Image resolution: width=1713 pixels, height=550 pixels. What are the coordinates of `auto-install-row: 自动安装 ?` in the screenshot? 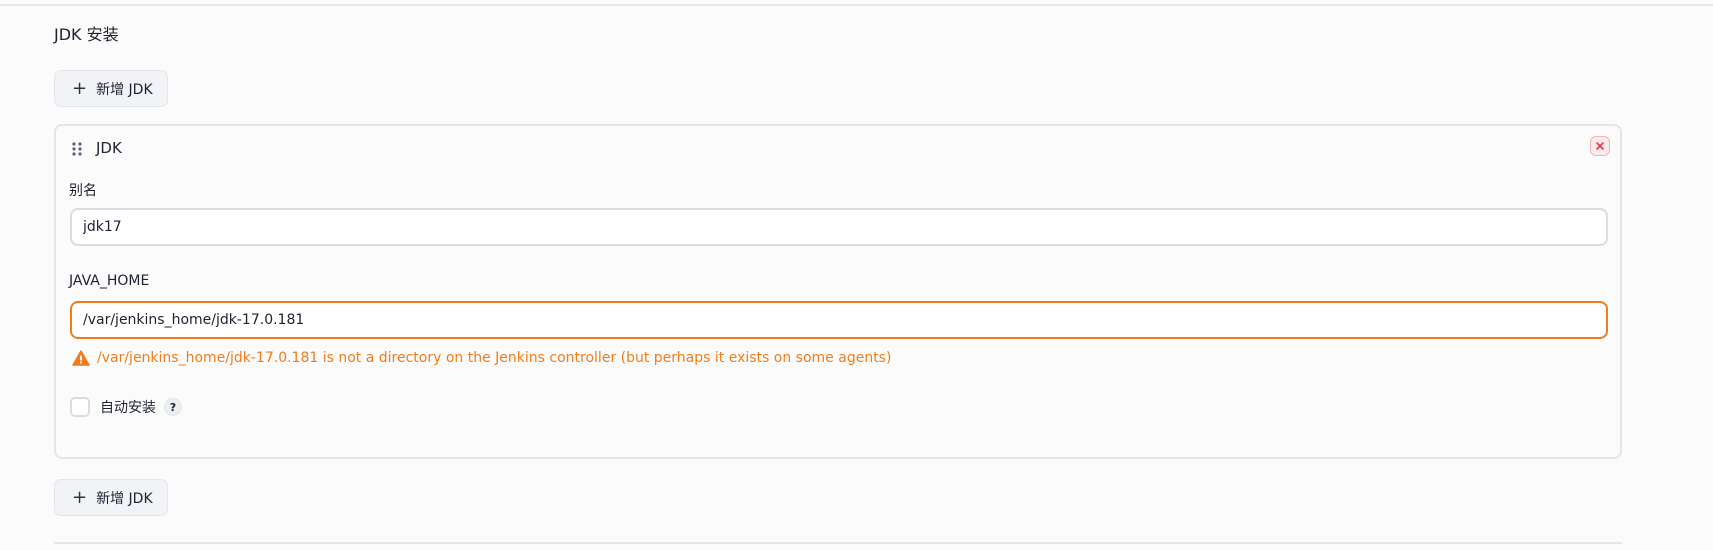 It's located at (126, 407).